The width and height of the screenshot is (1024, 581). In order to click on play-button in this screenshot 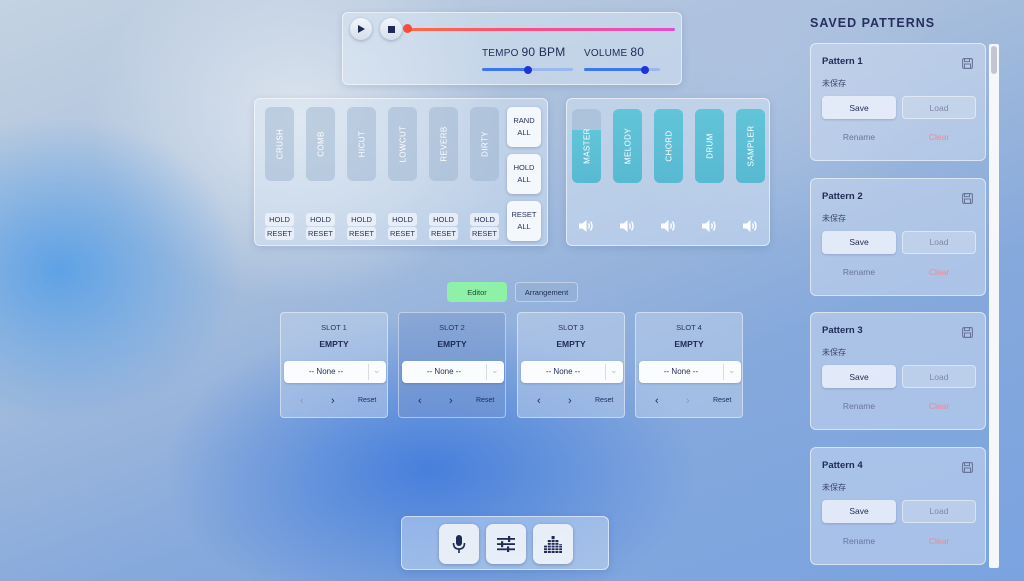, I will do `click(361, 29)`.